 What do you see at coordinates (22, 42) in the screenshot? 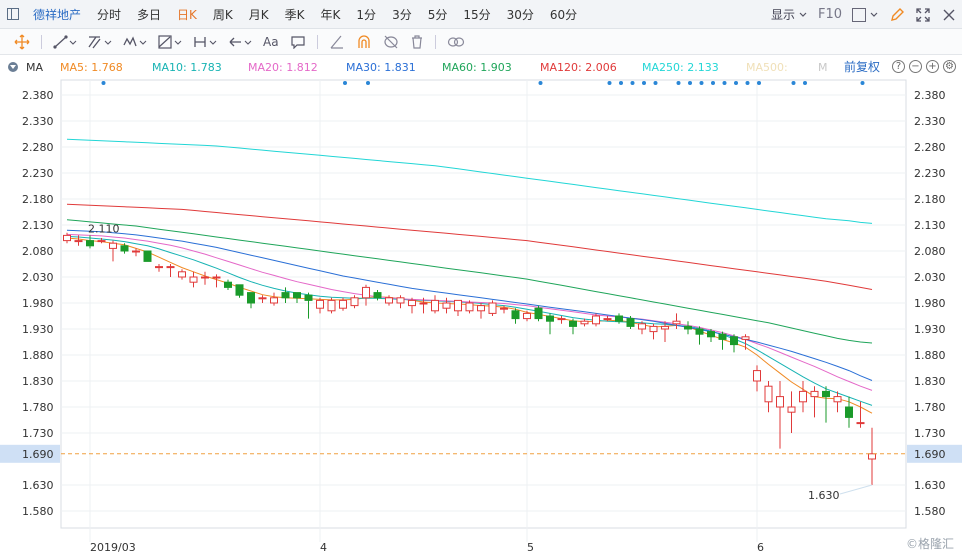
I see `move-tool` at bounding box center [22, 42].